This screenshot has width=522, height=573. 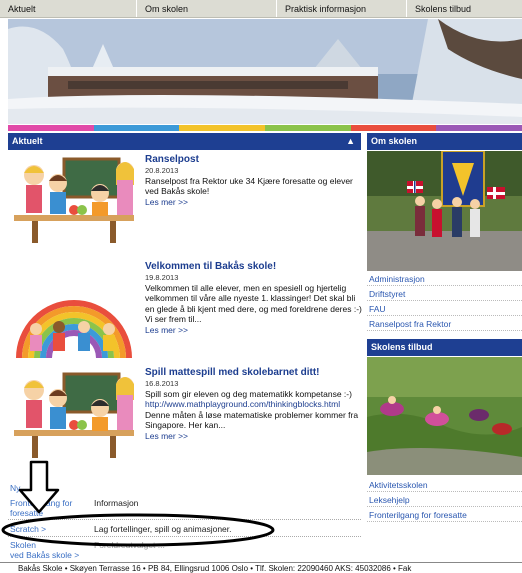 I want to click on children-outdoors-photo, so click(x=444, y=416).